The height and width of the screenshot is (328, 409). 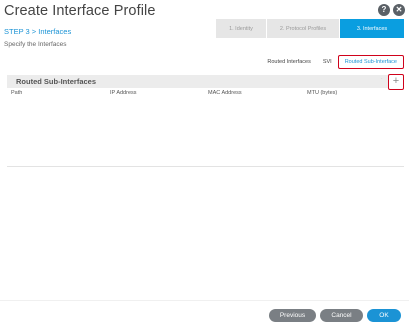 I want to click on table-header: Path IP Address MAC Address MTU (bytes), so click(x=205, y=94).